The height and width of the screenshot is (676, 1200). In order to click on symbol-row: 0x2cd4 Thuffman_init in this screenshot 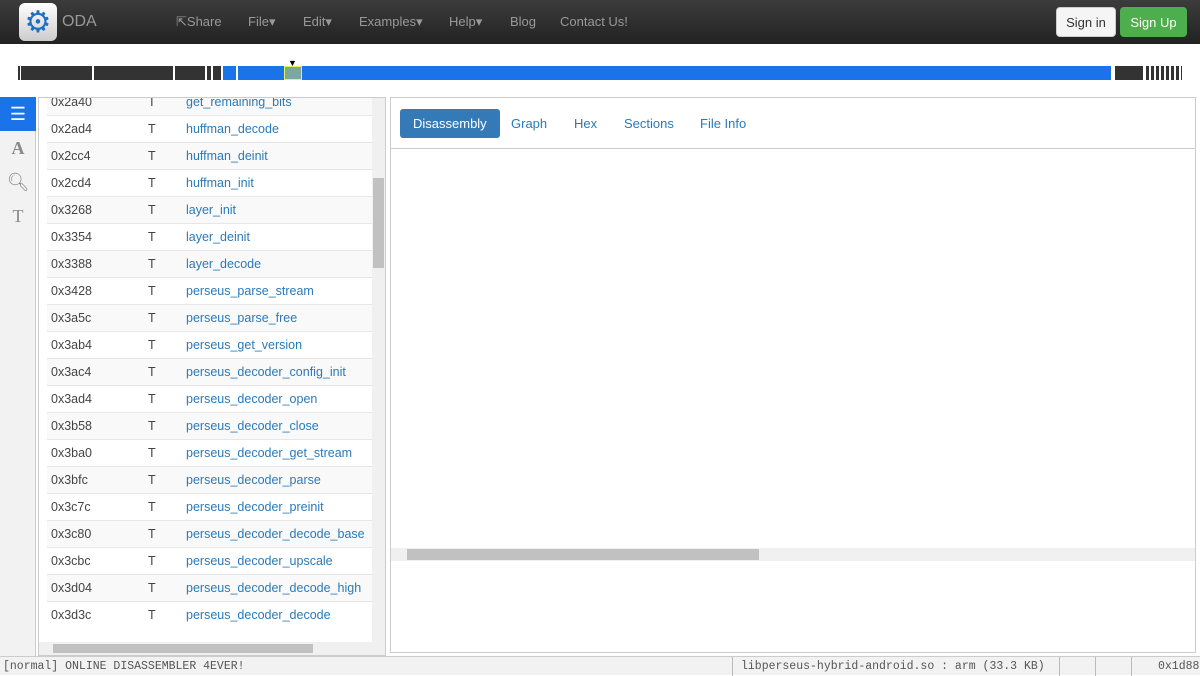, I will do `click(210, 182)`.